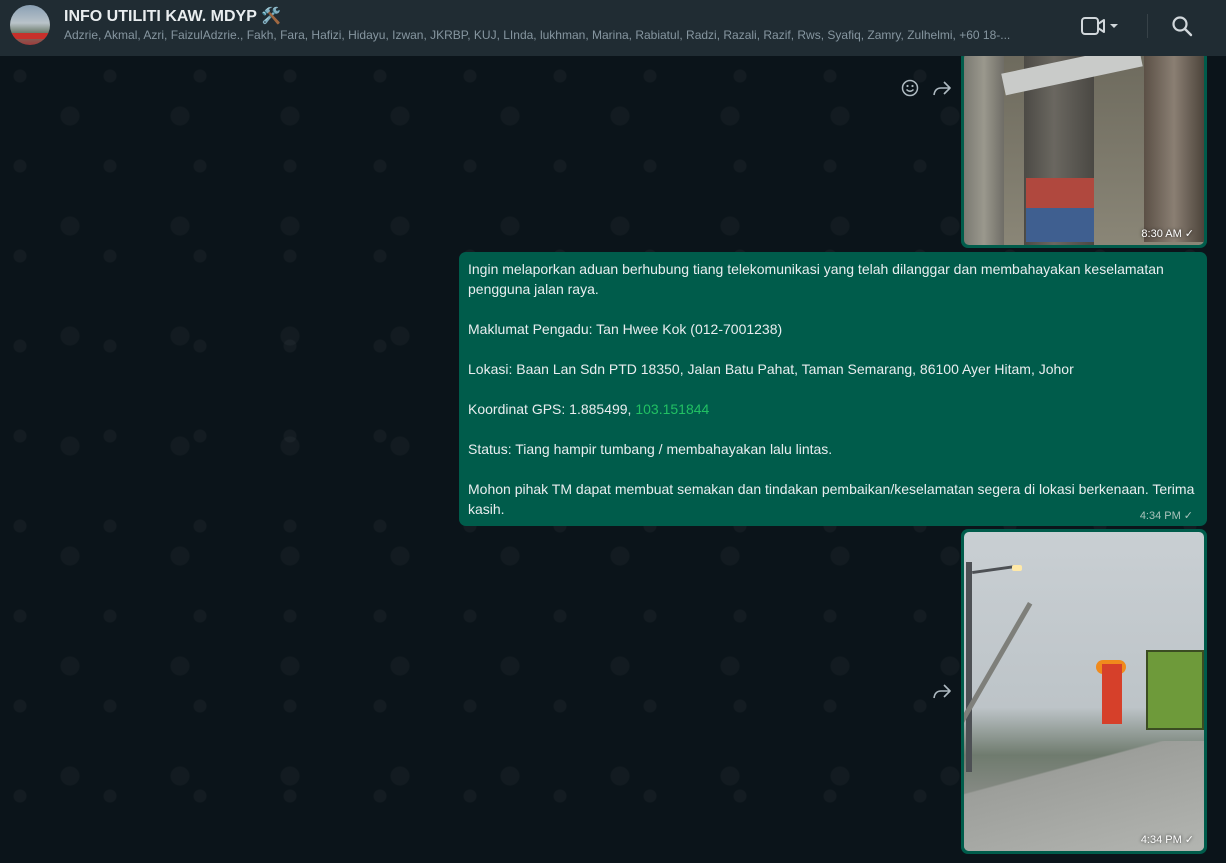 Image resolution: width=1226 pixels, height=863 pixels. I want to click on emoji-reaction-button, so click(910, 88).